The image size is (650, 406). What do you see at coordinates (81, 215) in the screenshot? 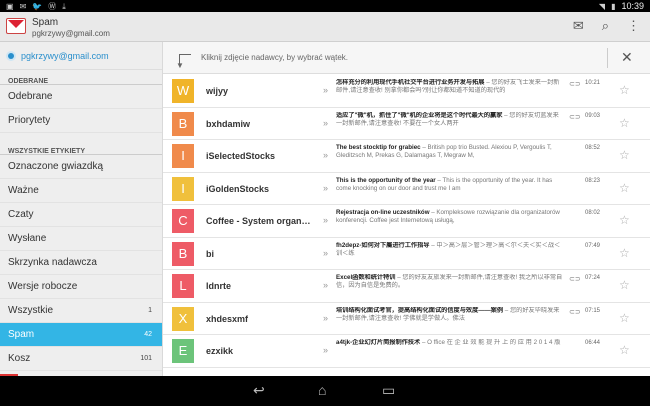
I see `sidebar-item-chats: Czaty` at bounding box center [81, 215].